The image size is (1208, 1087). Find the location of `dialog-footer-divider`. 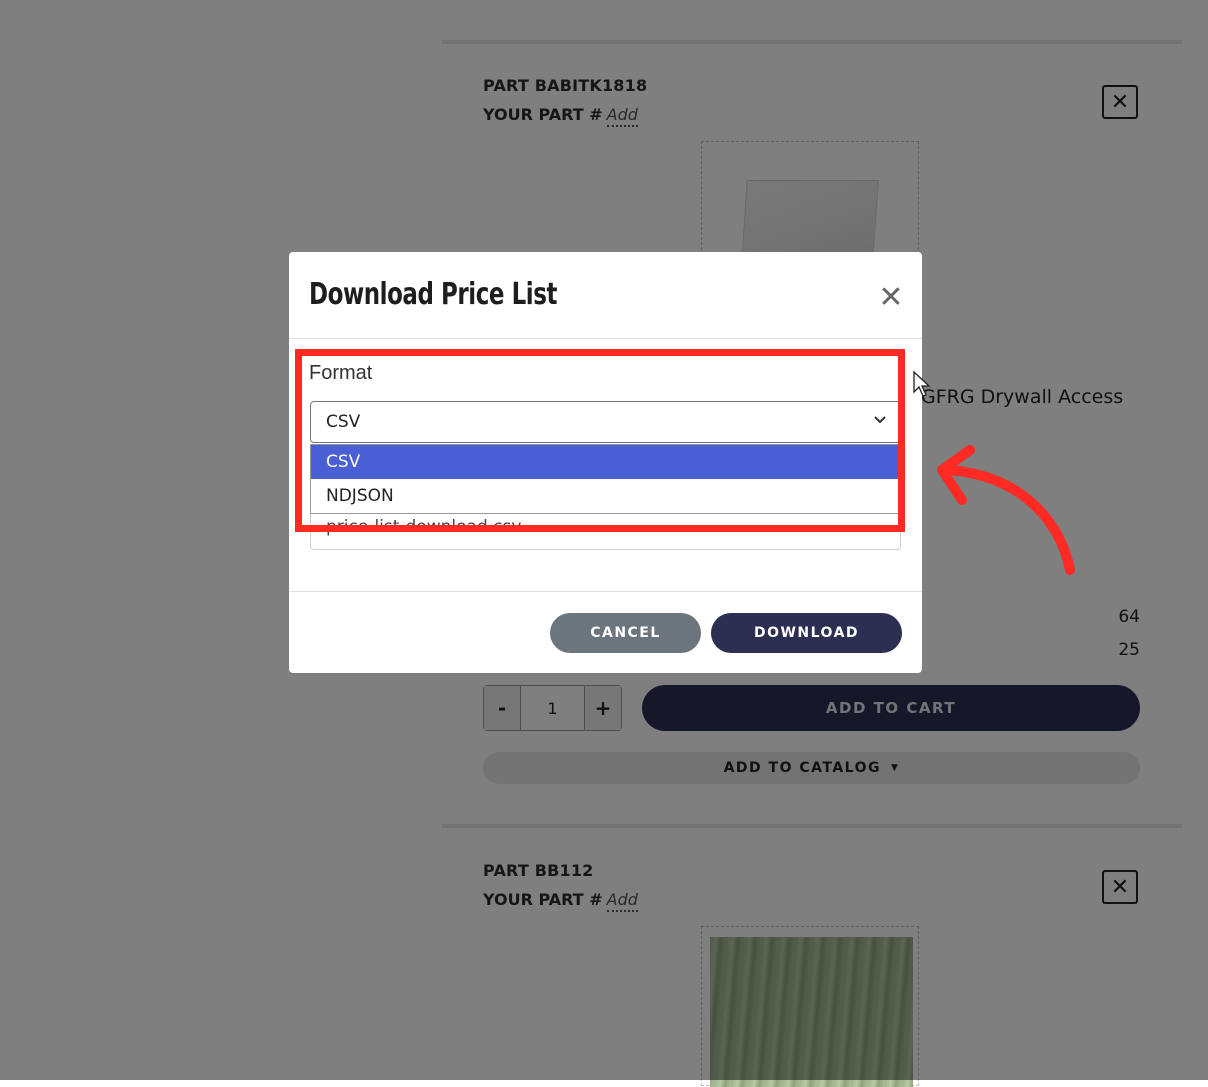

dialog-footer-divider is located at coordinates (605, 591).